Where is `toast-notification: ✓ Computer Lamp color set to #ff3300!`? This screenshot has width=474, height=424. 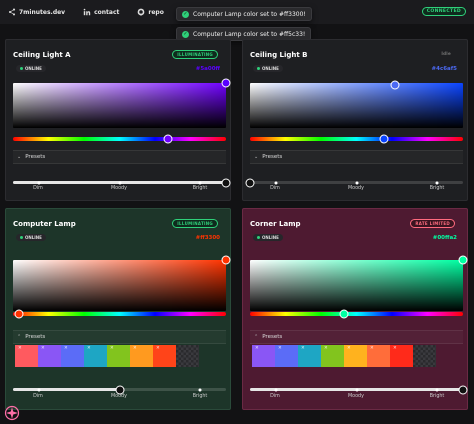 toast-notification: ✓ Computer Lamp color set to #ff3300! is located at coordinates (244, 14).